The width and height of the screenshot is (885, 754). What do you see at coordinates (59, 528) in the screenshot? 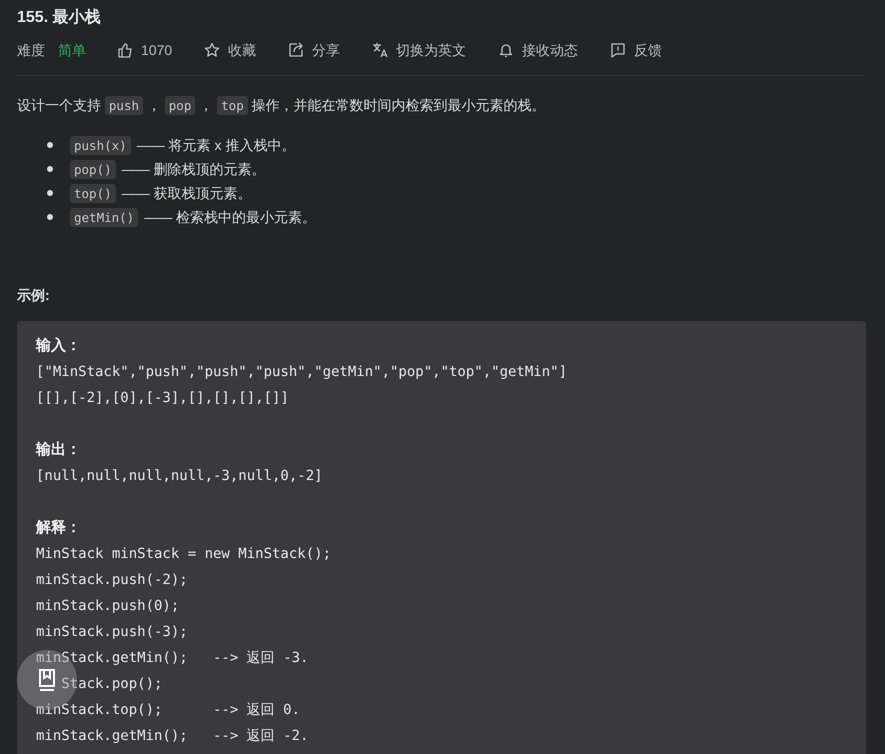
I see `example-label: 解释：` at bounding box center [59, 528].